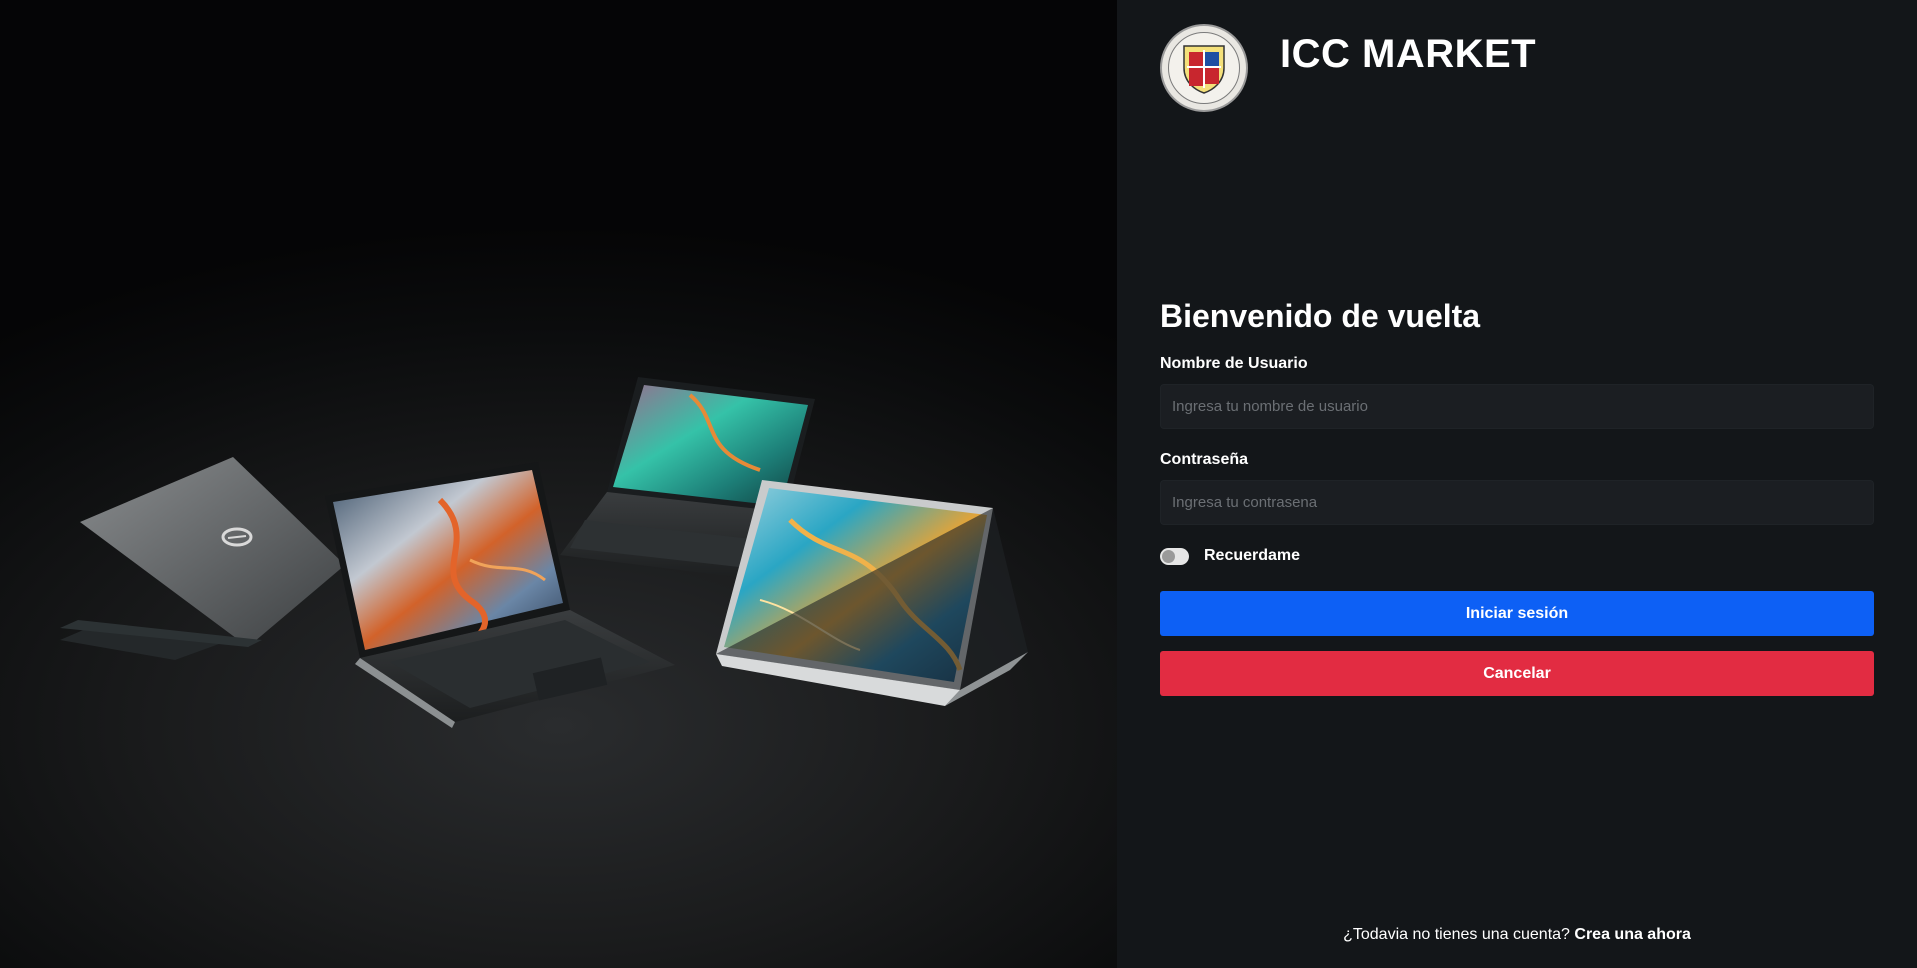  I want to click on password-label: Contraseña, so click(1204, 459).